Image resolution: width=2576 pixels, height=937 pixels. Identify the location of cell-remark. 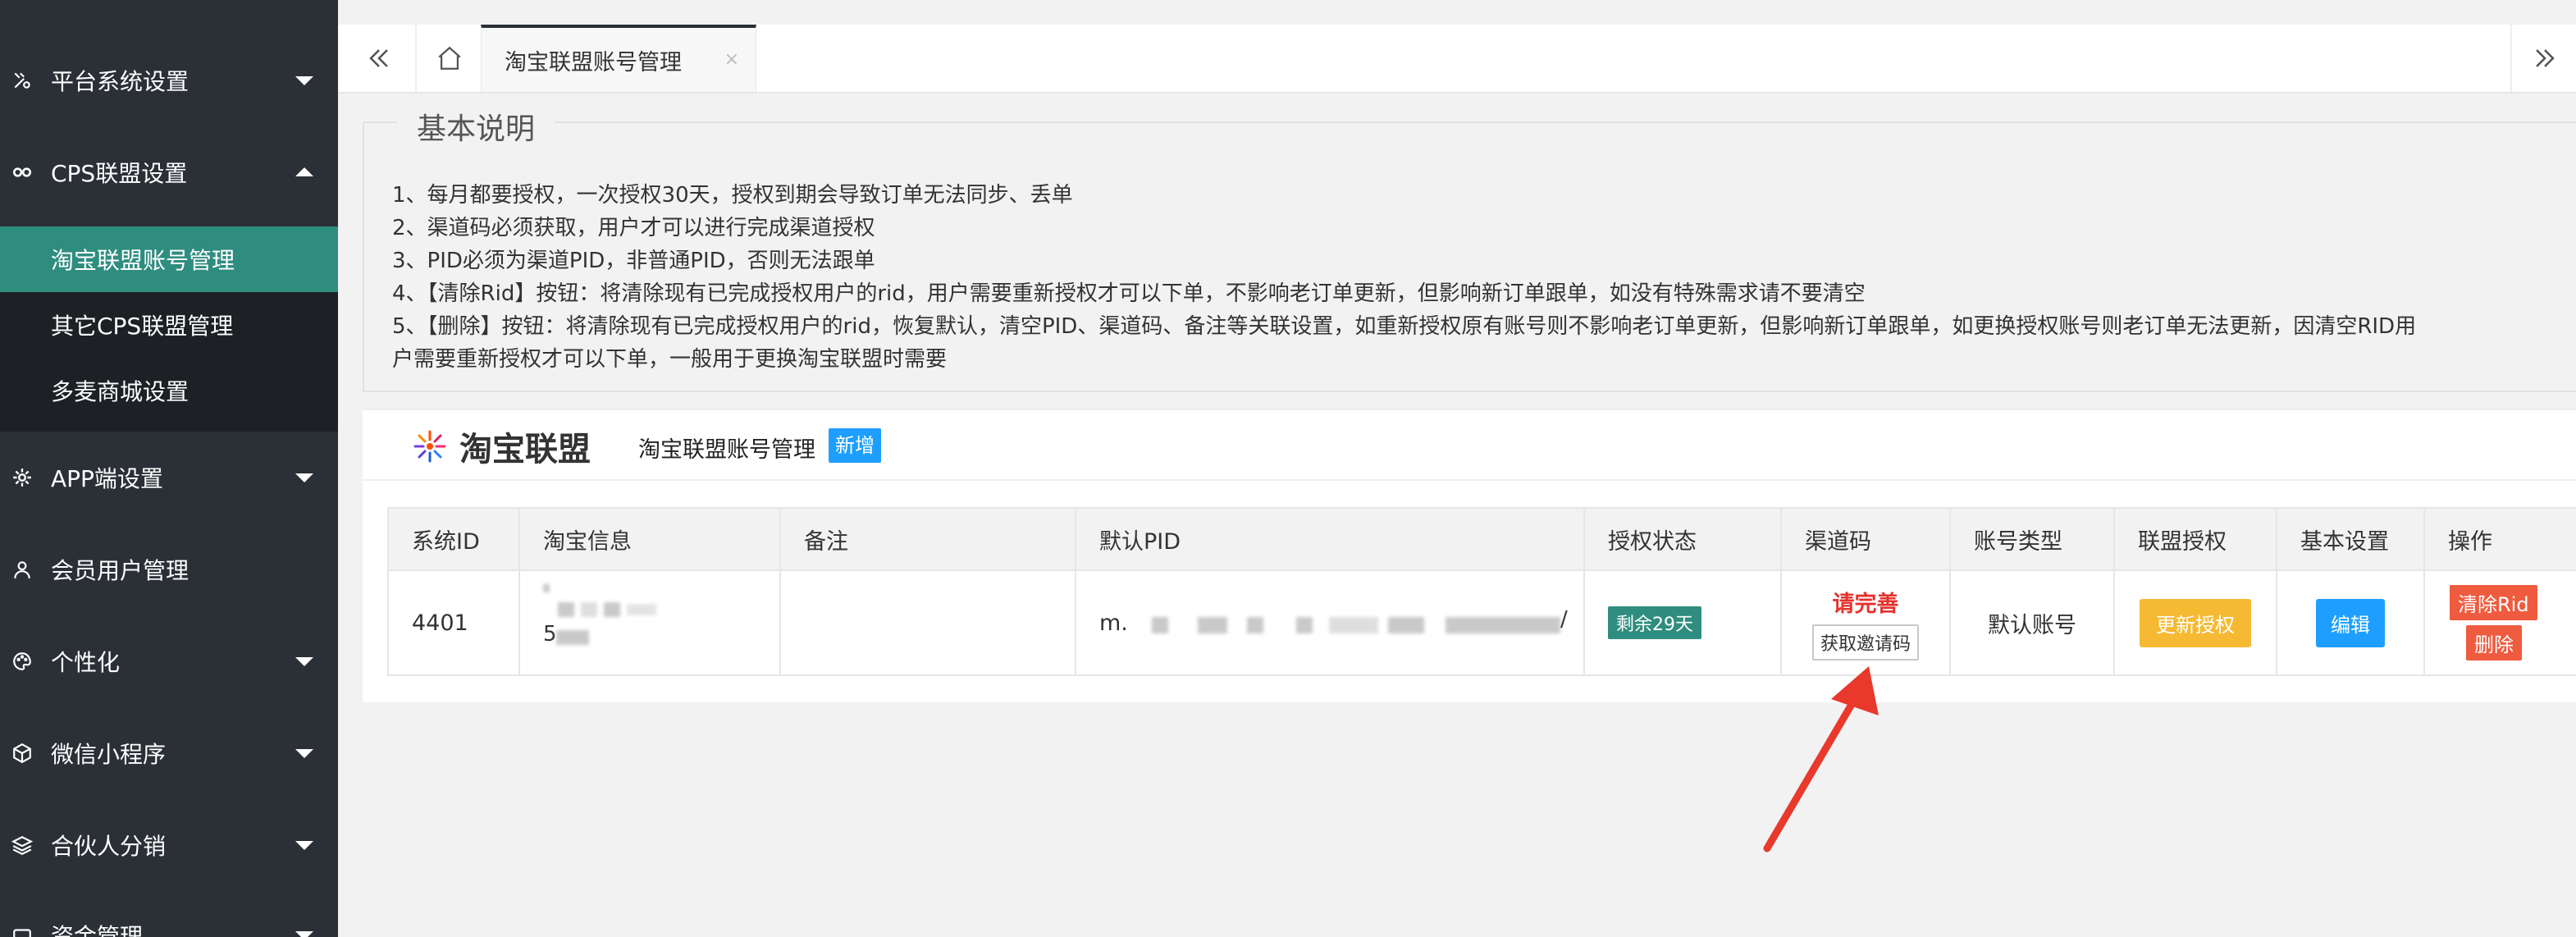
(928, 622).